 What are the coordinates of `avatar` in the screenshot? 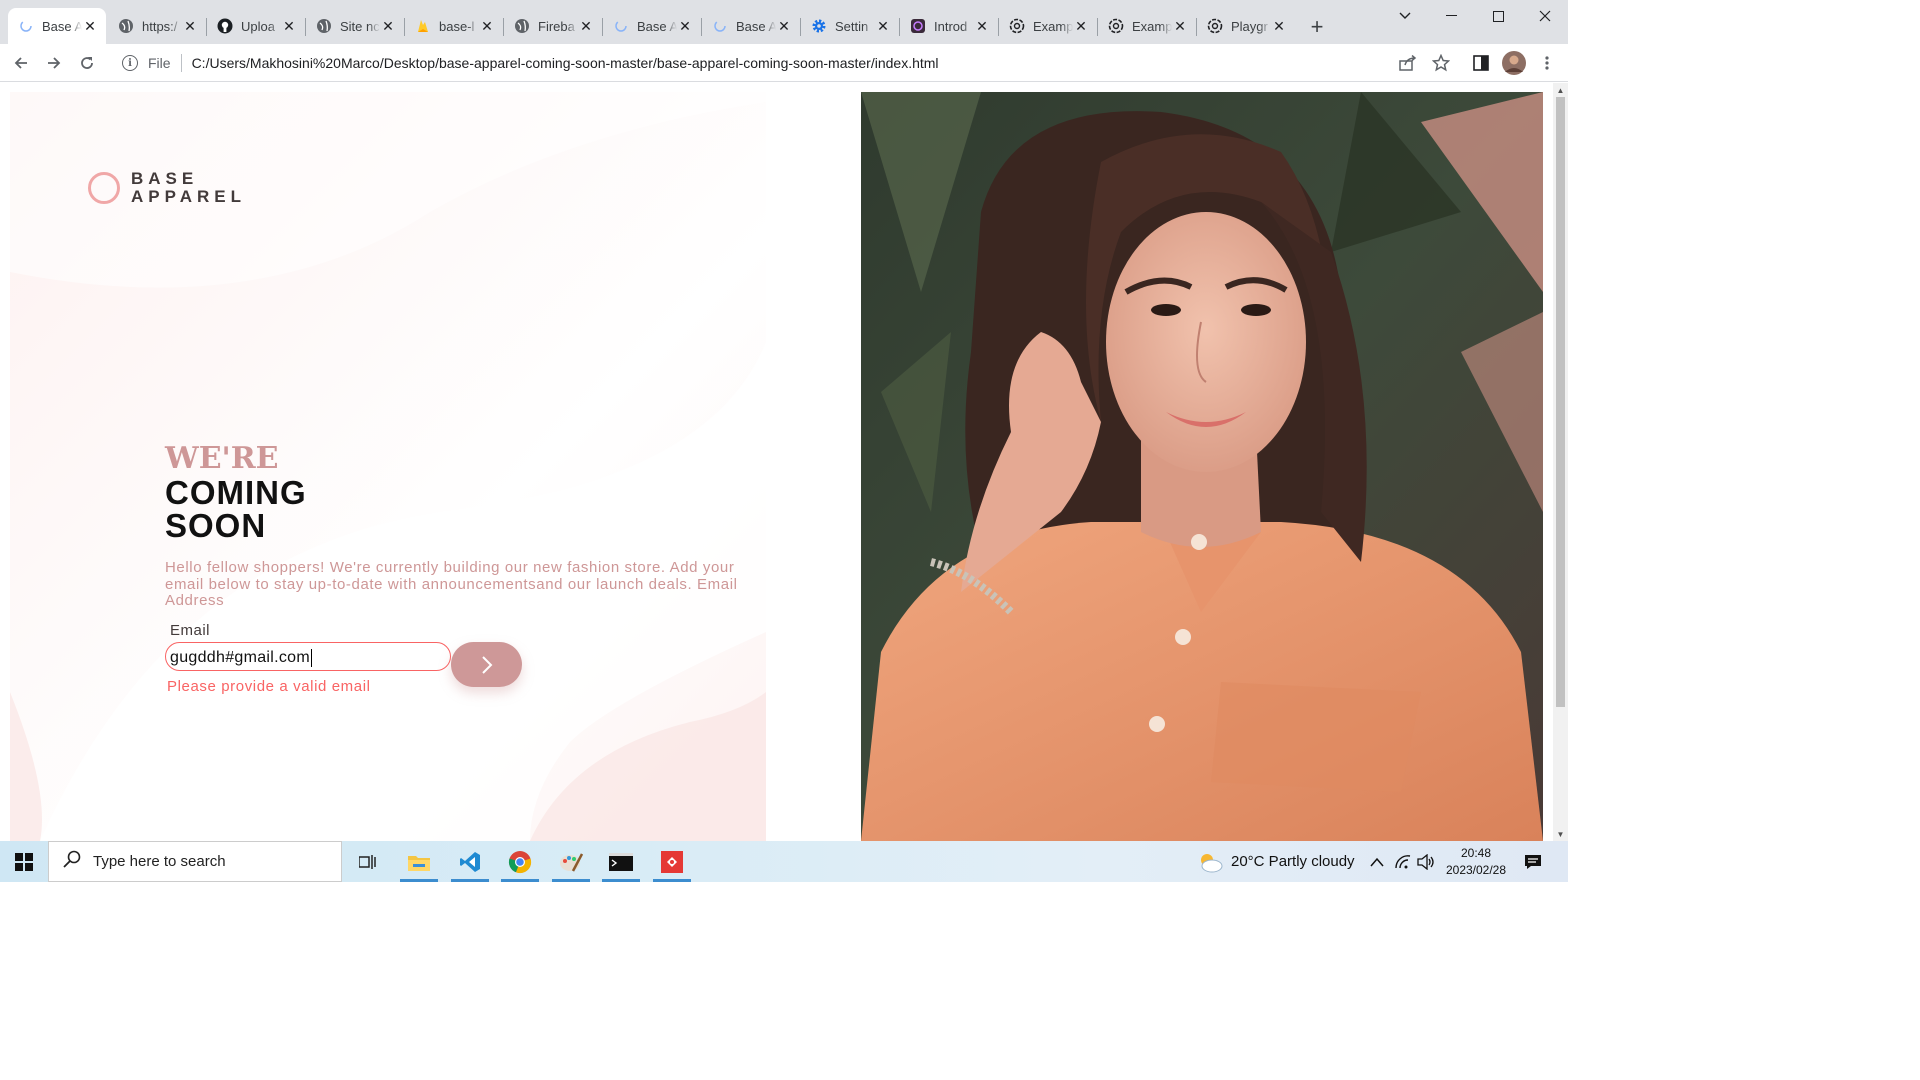 It's located at (1514, 63).